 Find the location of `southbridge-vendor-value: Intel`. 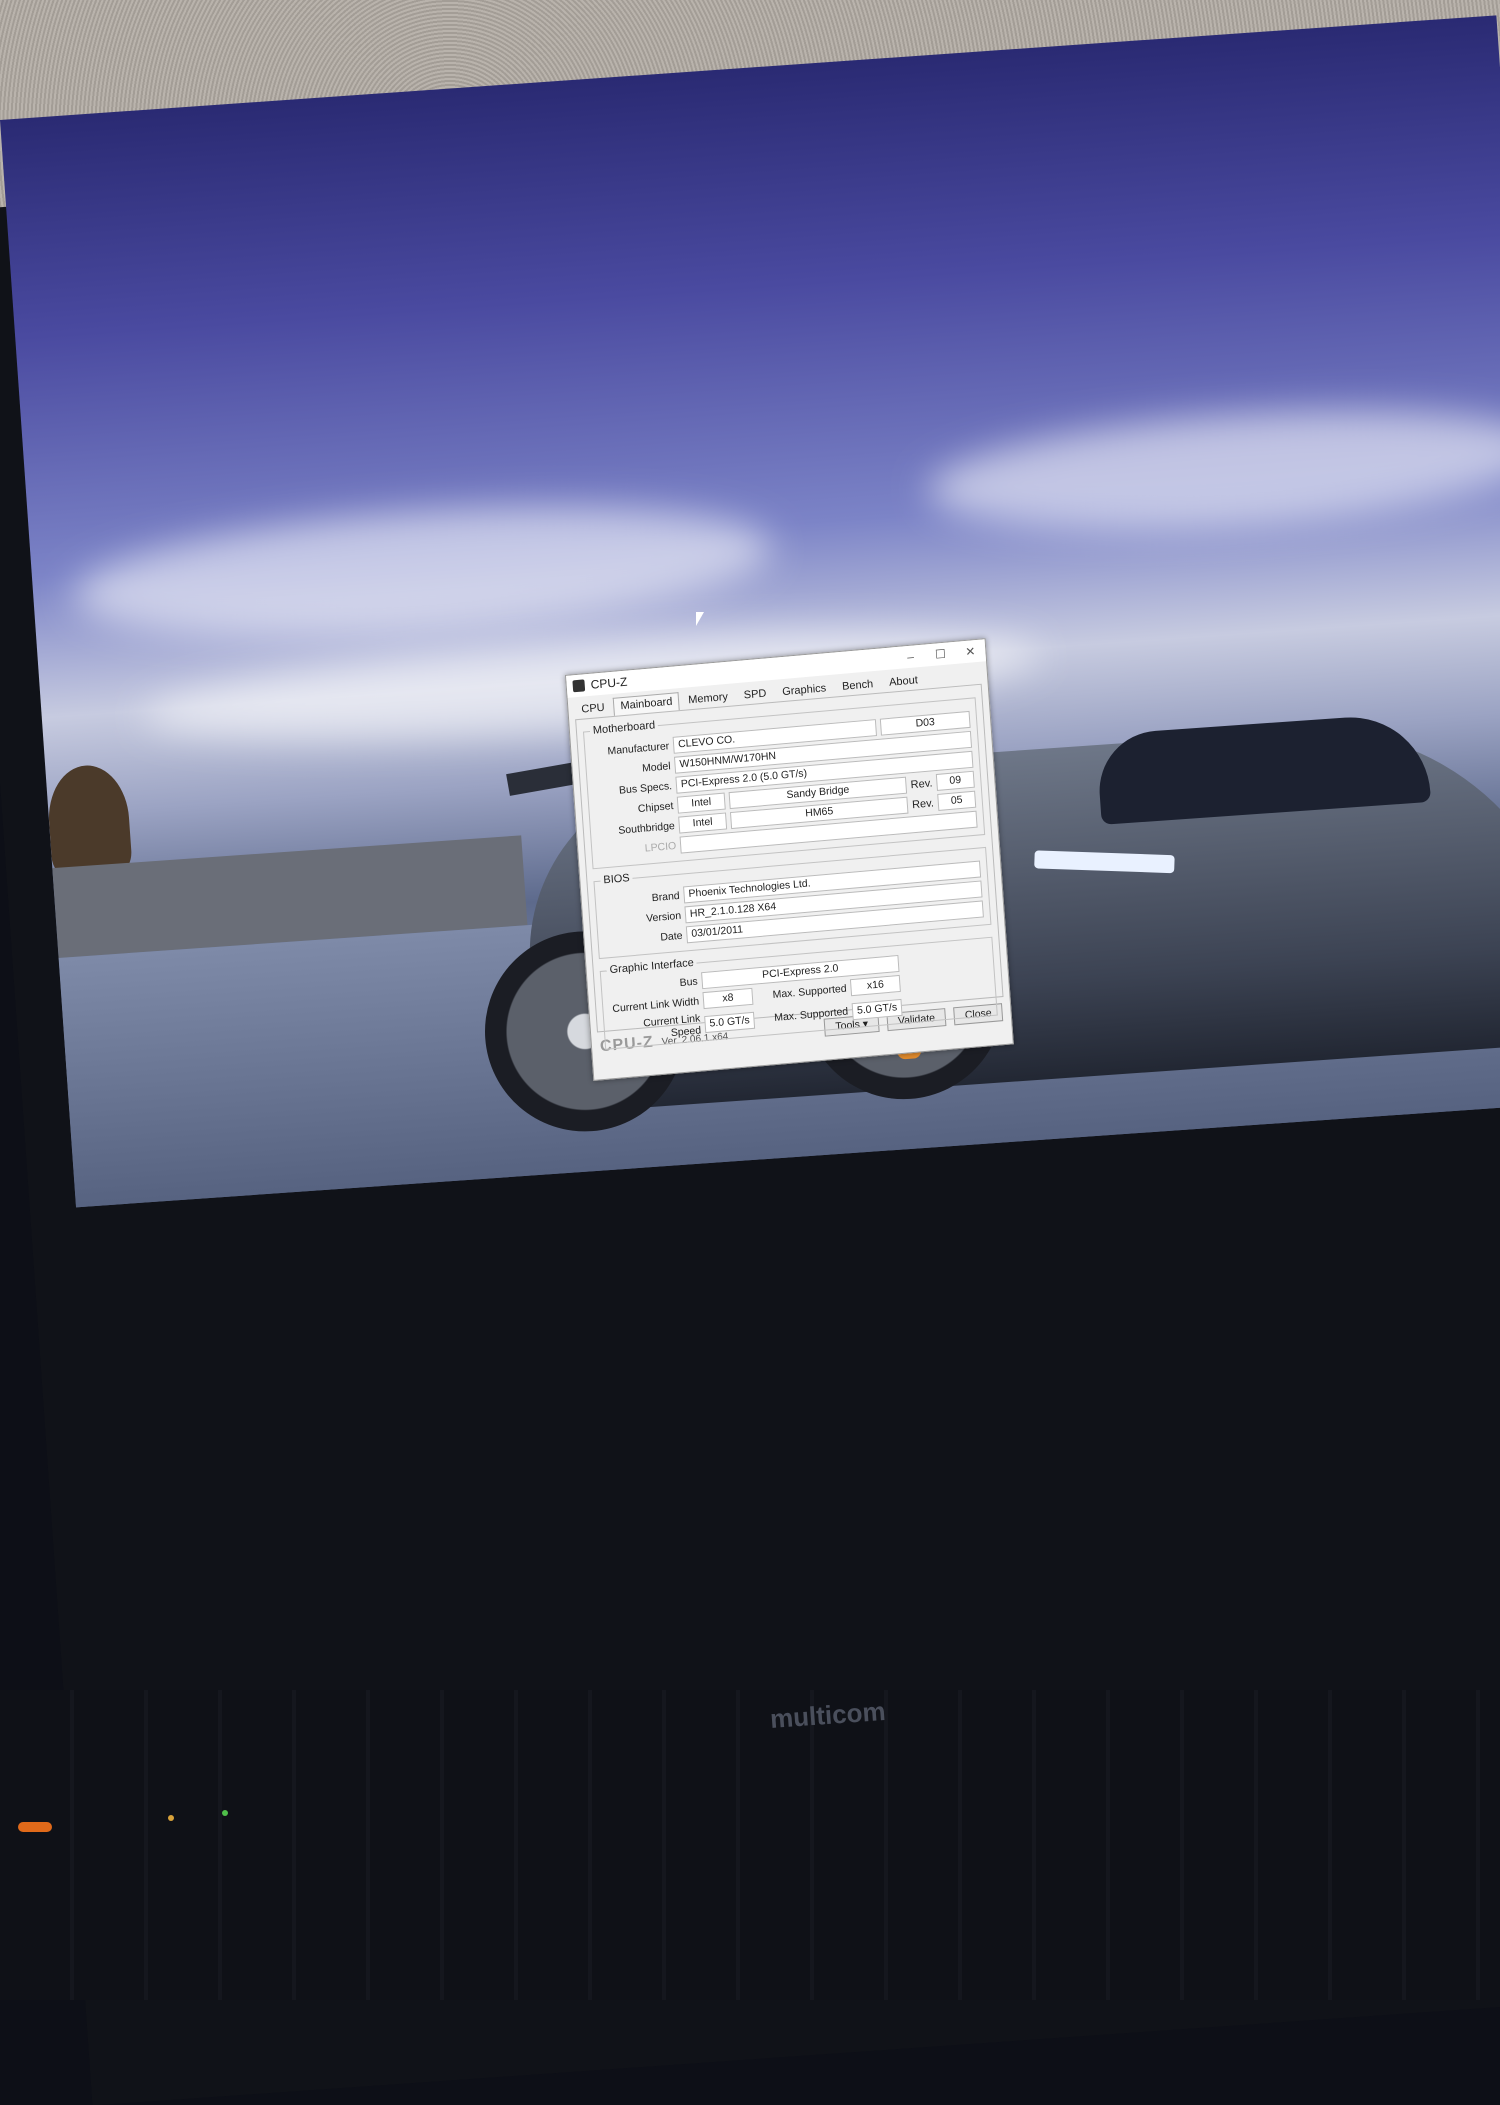

southbridge-vendor-value: Intel is located at coordinates (703, 823).